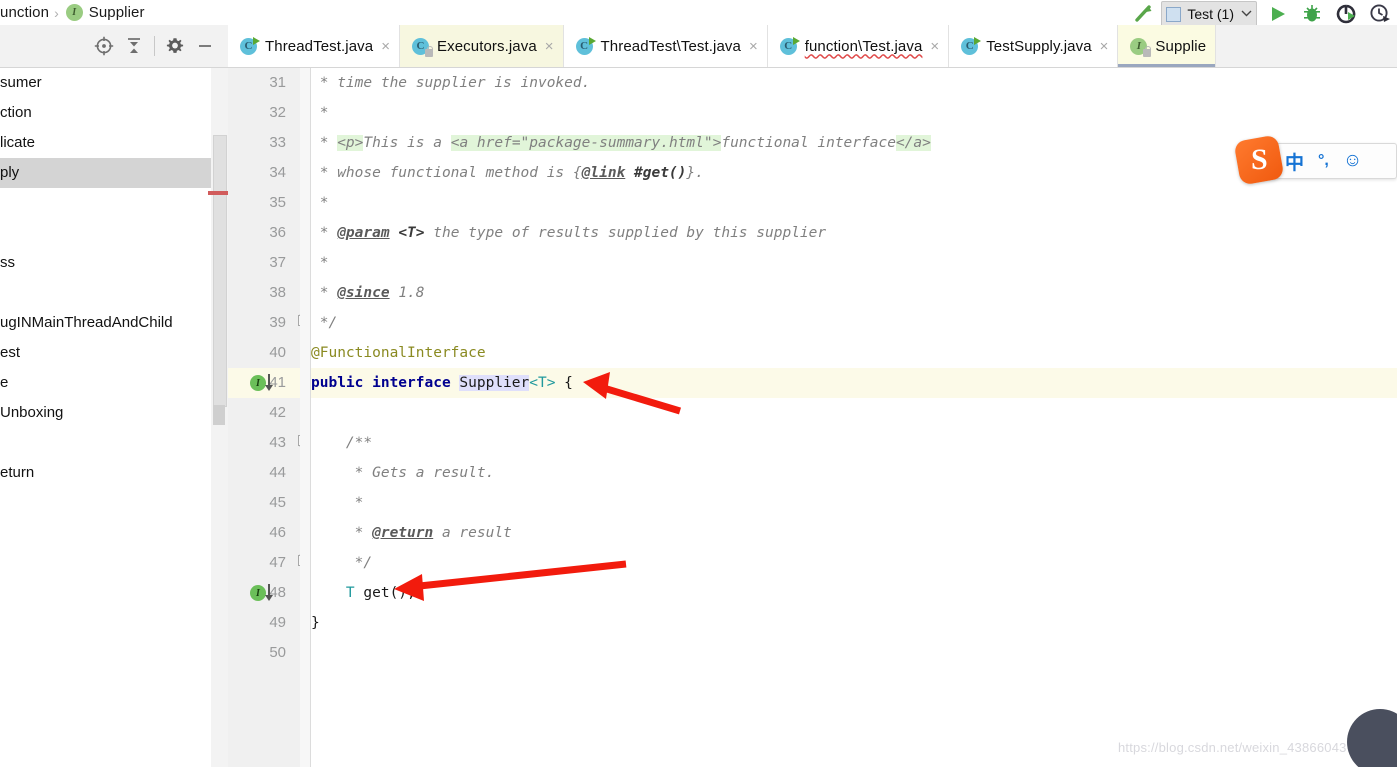 The width and height of the screenshot is (1397, 767). I want to click on project-scrollbar-thumb, so click(220, 271).